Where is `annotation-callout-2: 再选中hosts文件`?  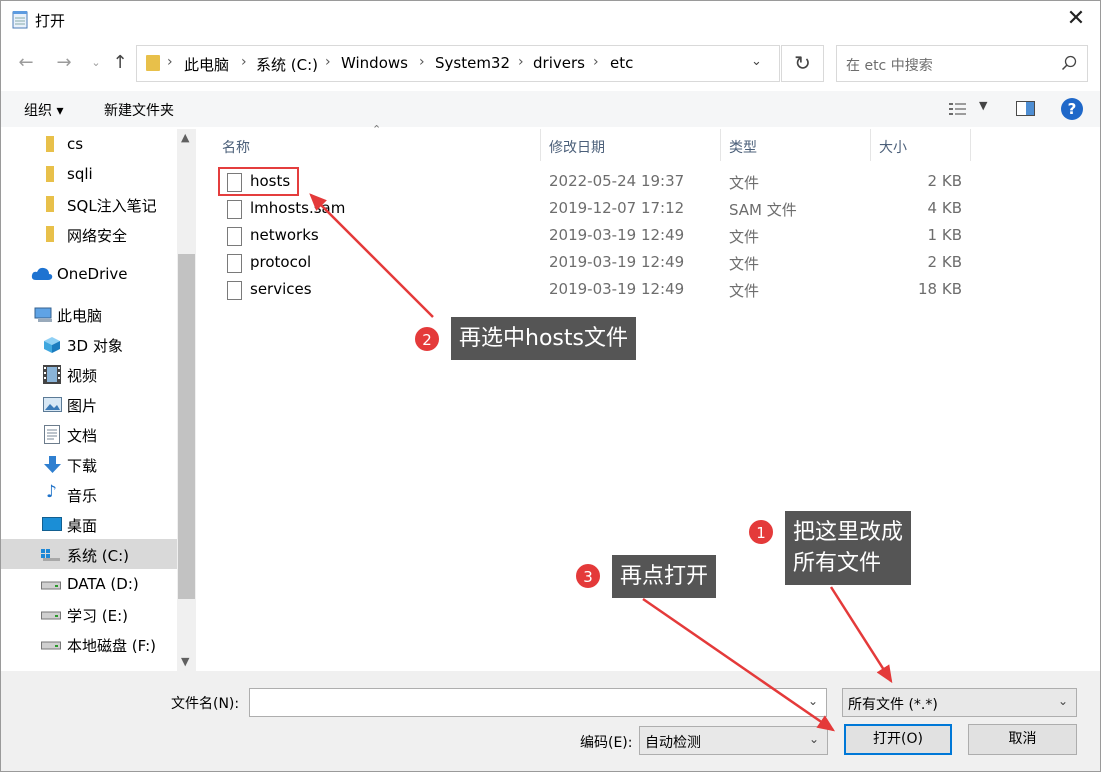
annotation-callout-2: 再选中hosts文件 is located at coordinates (543, 338).